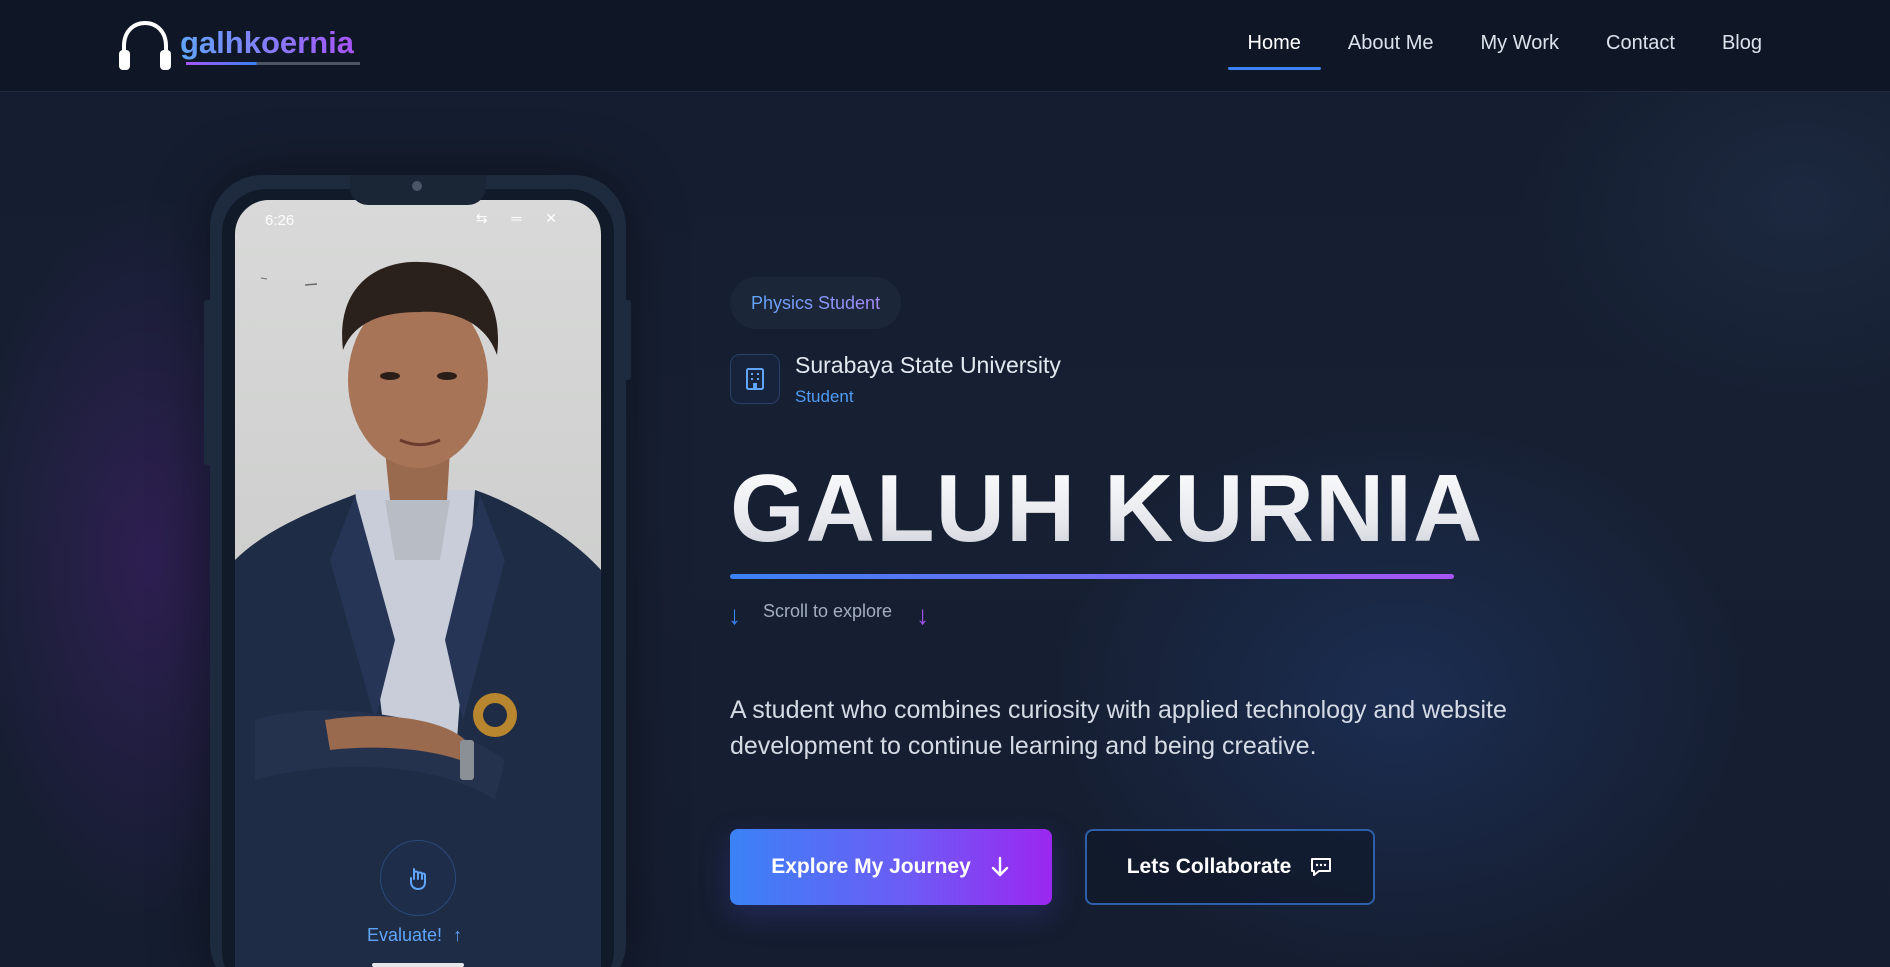  I want to click on logo-underline, so click(273, 63).